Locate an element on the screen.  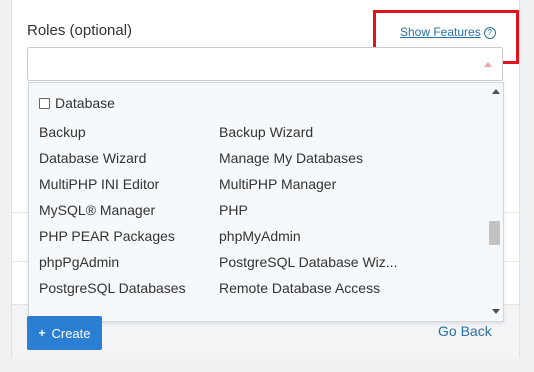
create-button: + Create is located at coordinates (64, 333).